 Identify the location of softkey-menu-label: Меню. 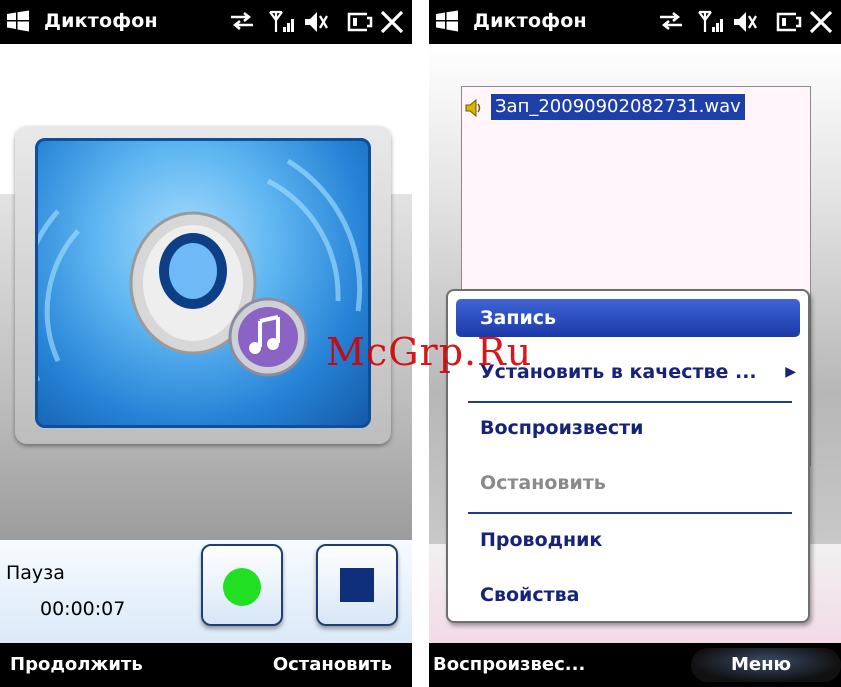
(761, 664).